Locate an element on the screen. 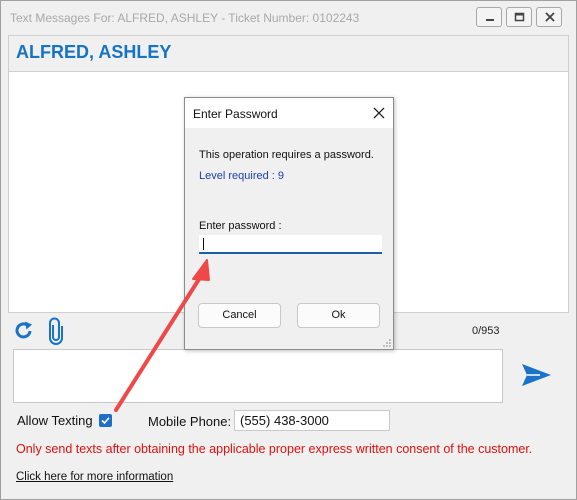 Image resolution: width=577 pixels, height=500 pixels. allow-texting-checkbox is located at coordinates (105, 420).